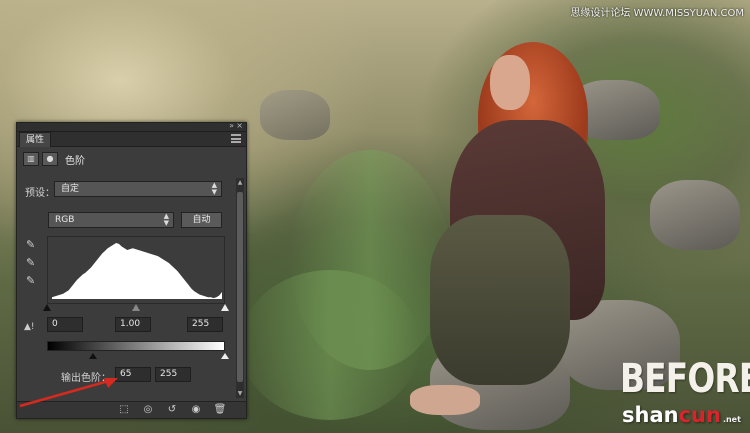 The height and width of the screenshot is (433, 750). I want to click on mask-icon: ●, so click(50, 159).